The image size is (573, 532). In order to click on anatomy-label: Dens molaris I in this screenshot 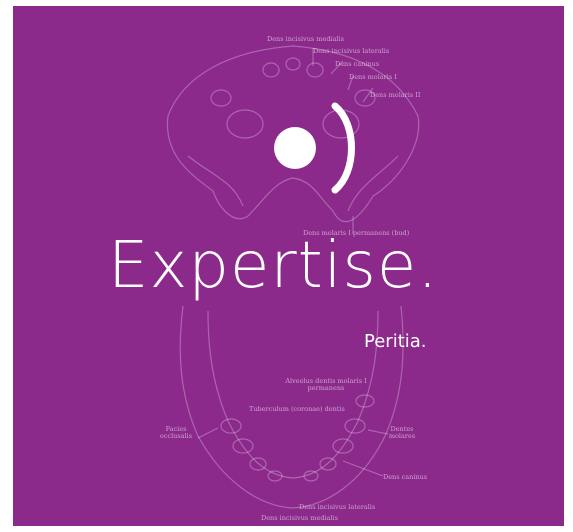, I will do `click(373, 77)`.